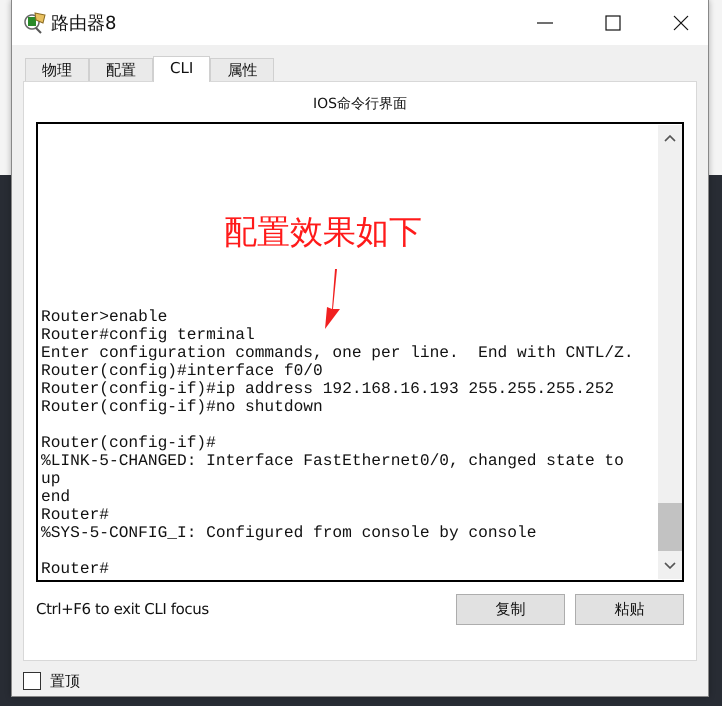  I want to click on action-button: 复制, so click(510, 609).